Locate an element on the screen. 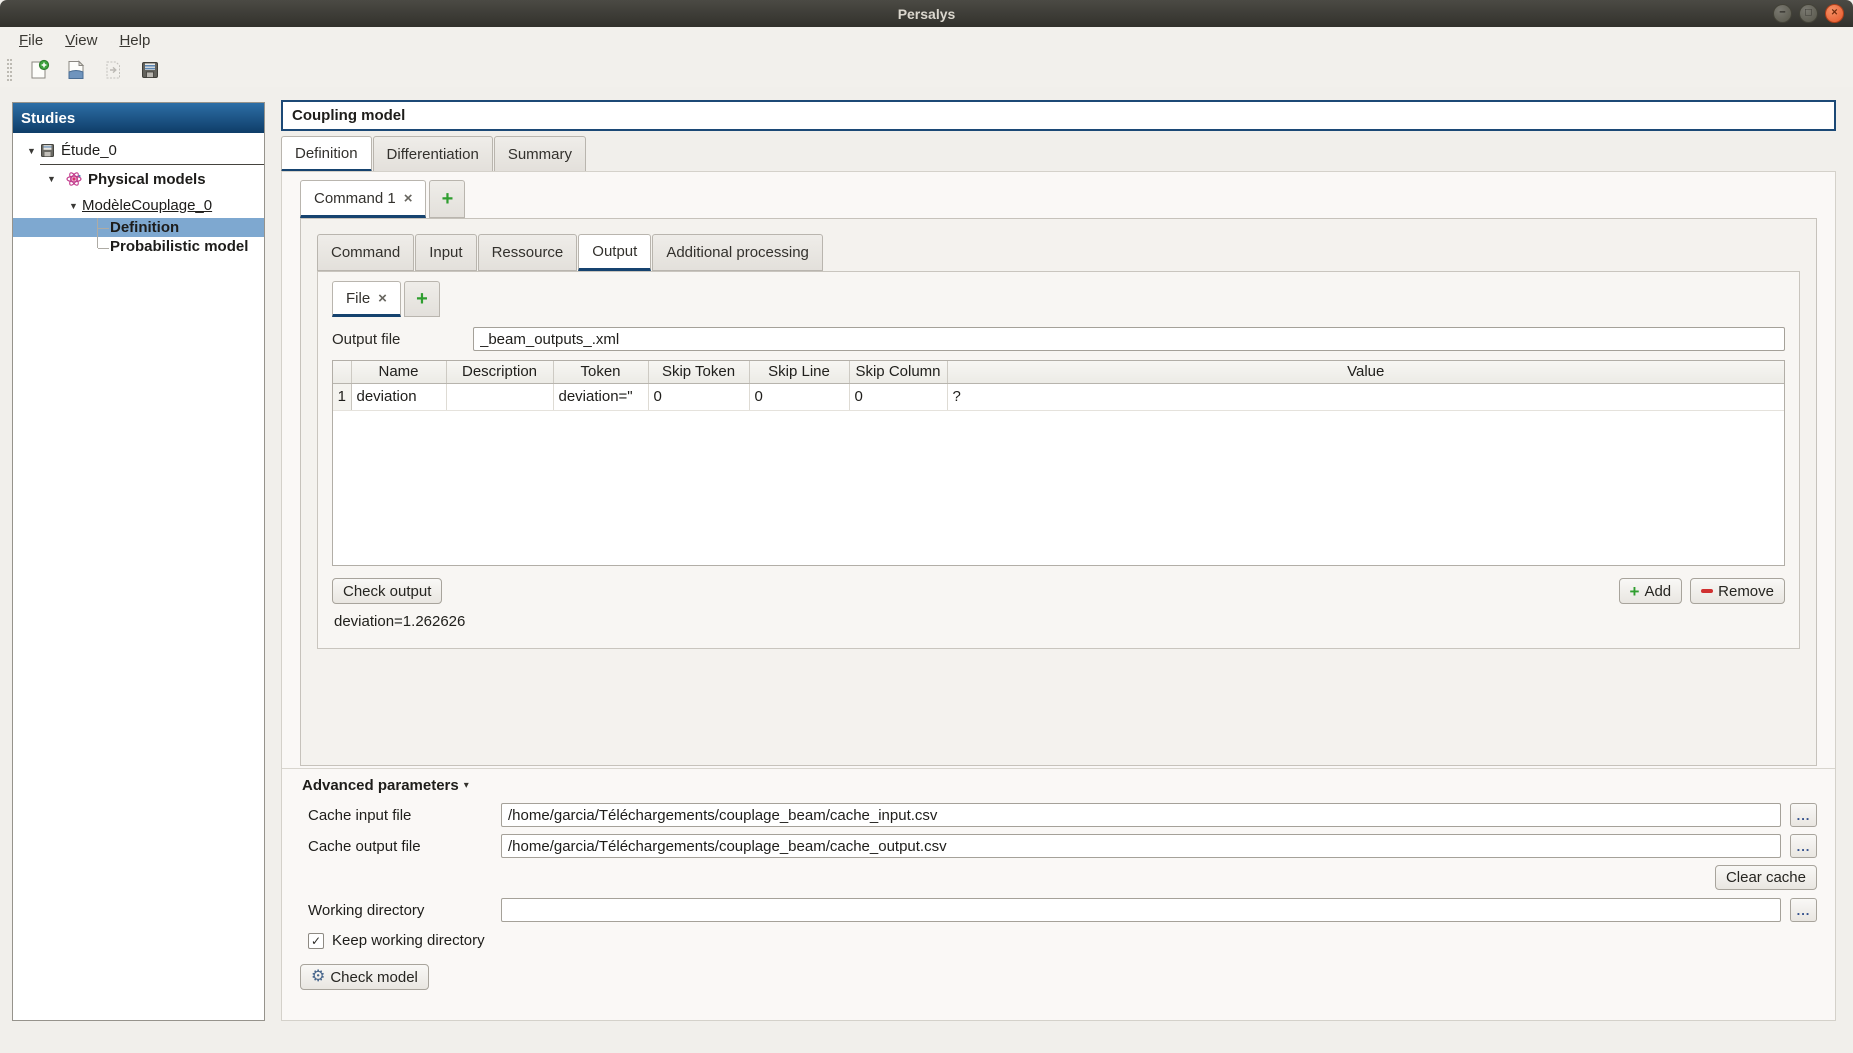 The width and height of the screenshot is (1853, 1053). tab-summary: Summary is located at coordinates (540, 154).